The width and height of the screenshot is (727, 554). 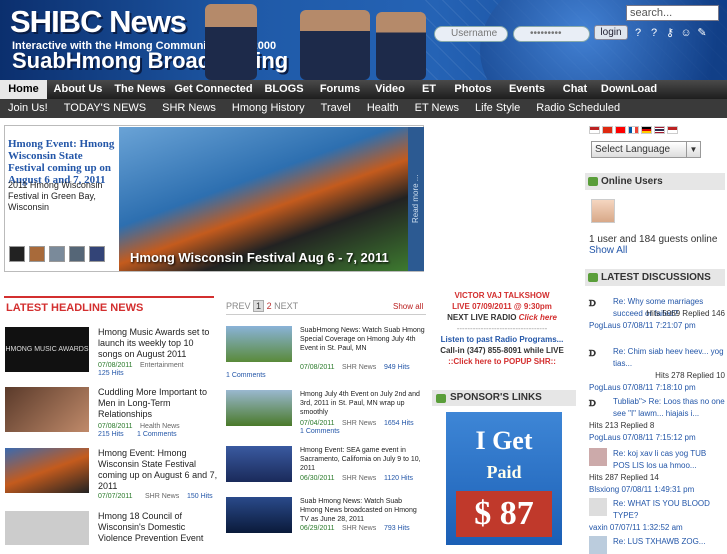 What do you see at coordinates (657, 528) in the screenshot?
I see `discussion-user: vaxin 07/07/11 1:32:52 am` at bounding box center [657, 528].